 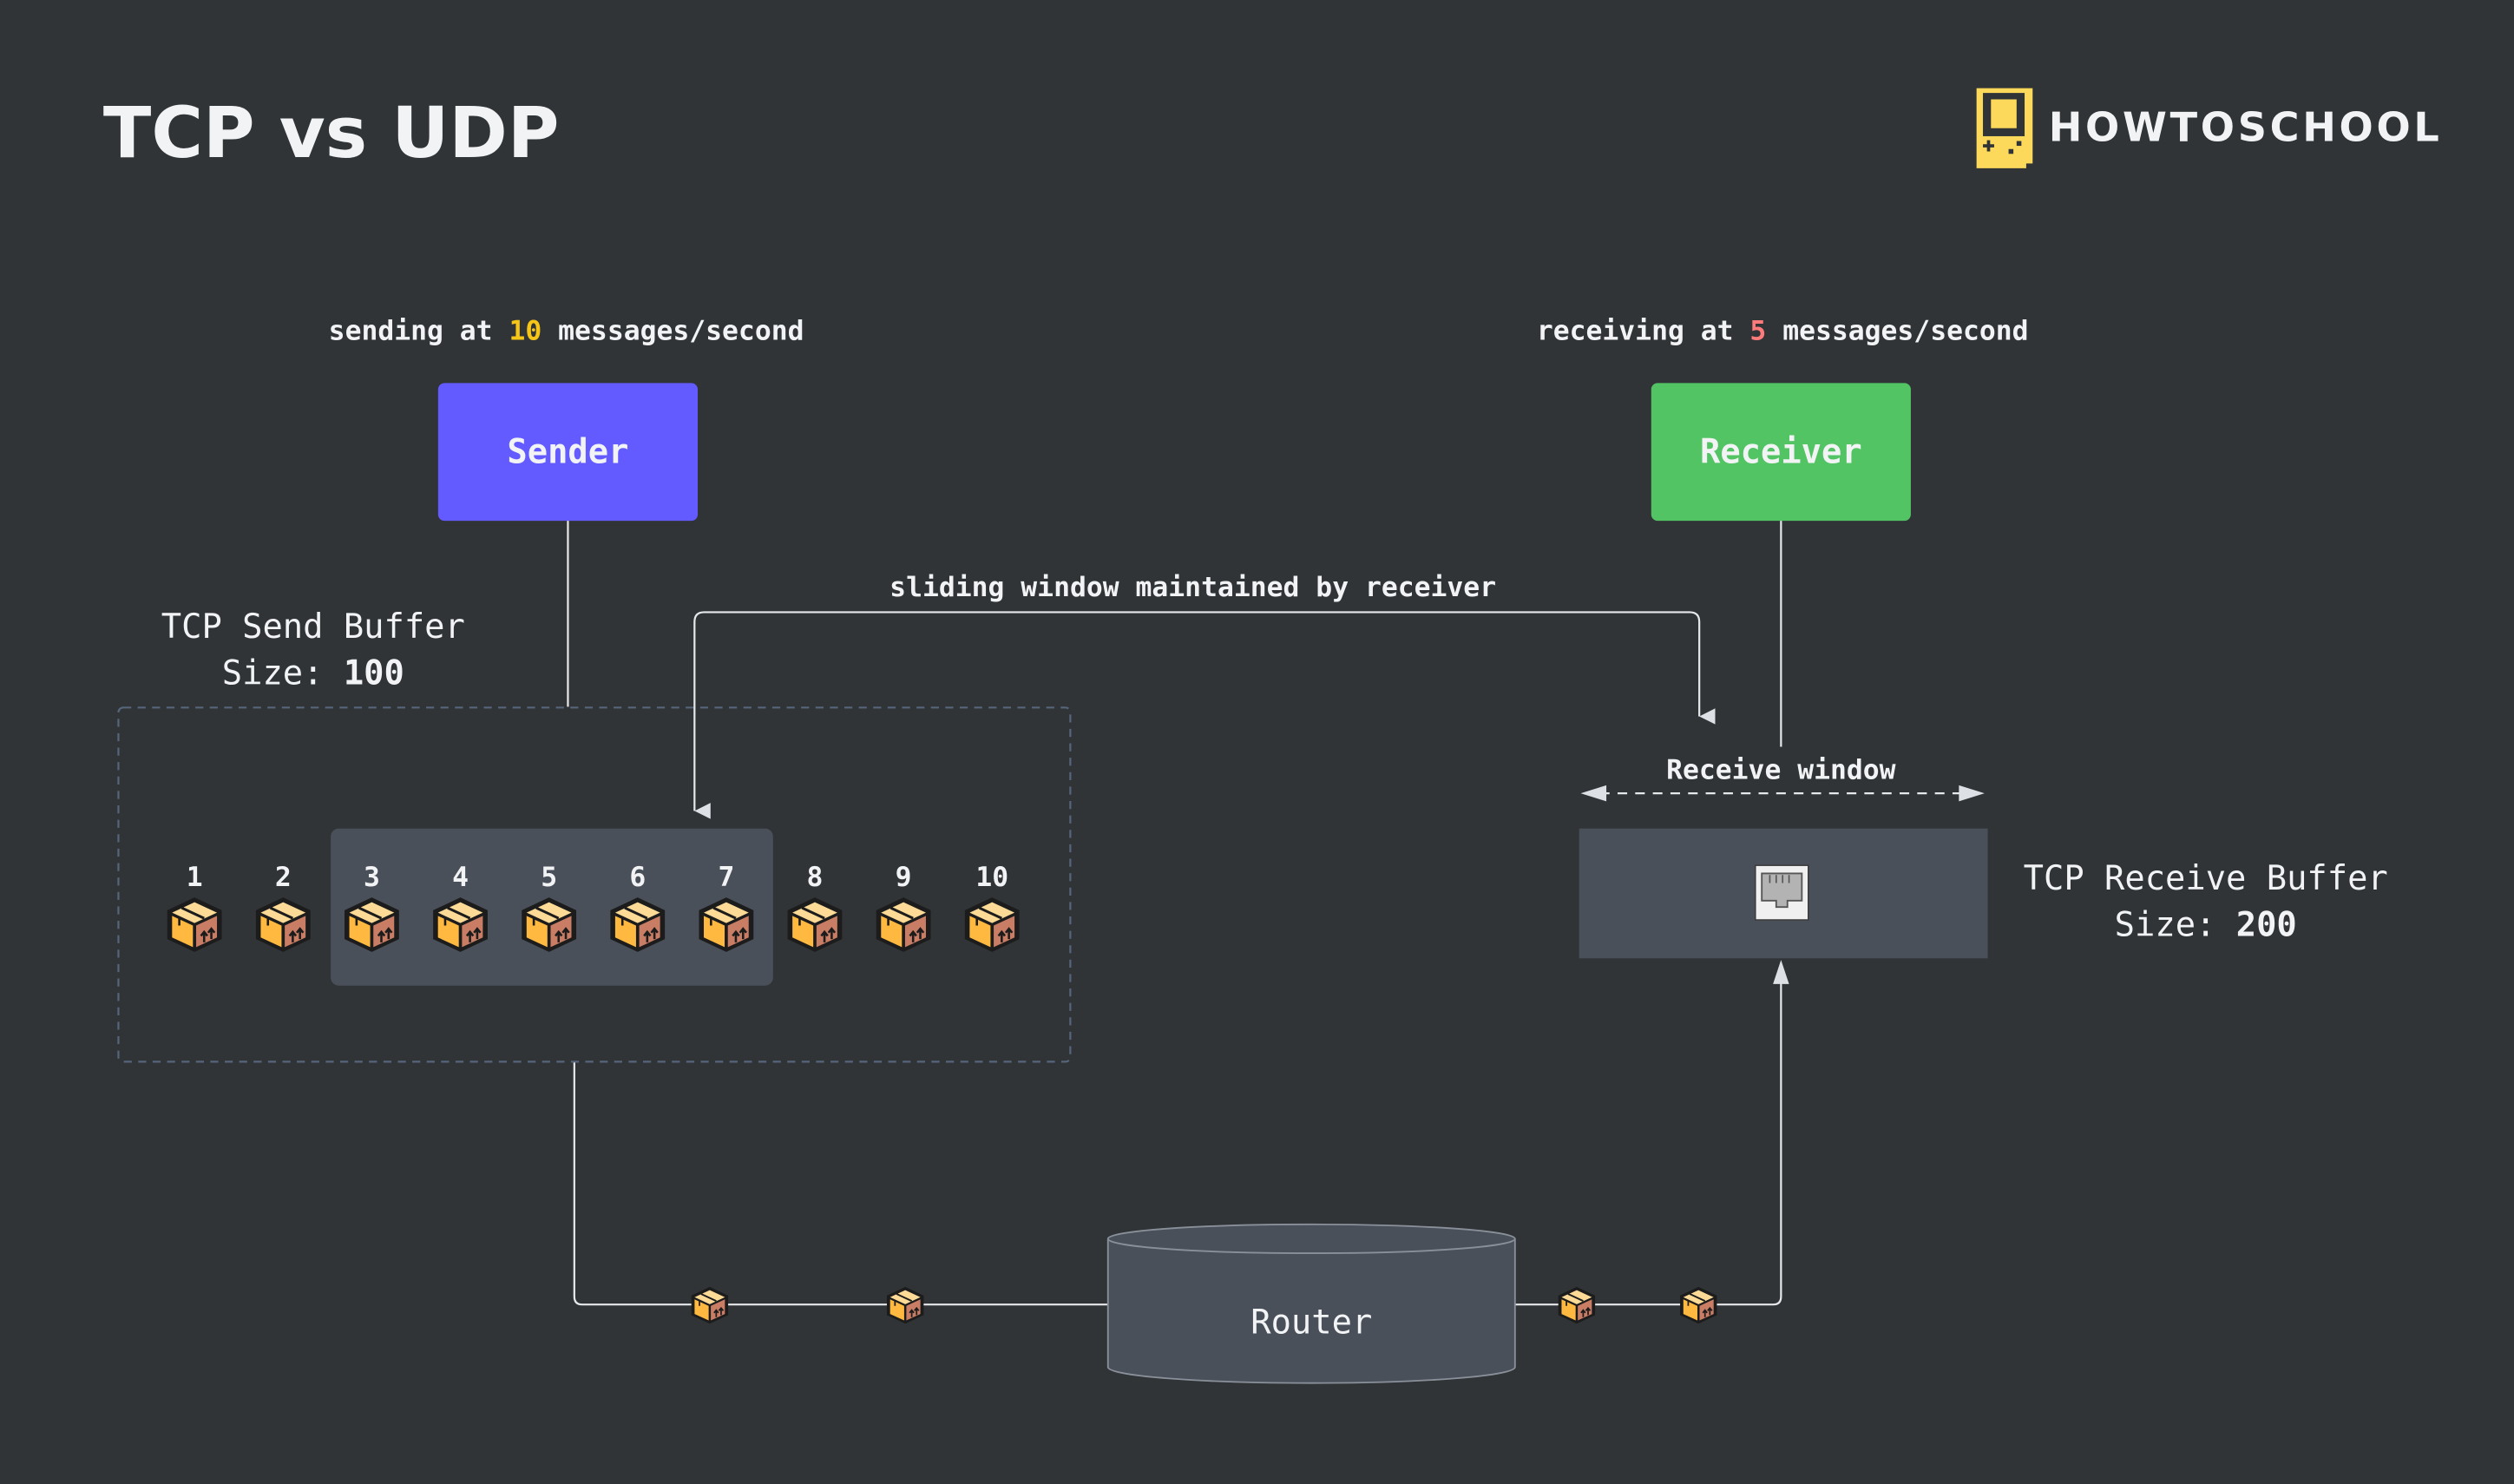 I want to click on packet-number: 5, so click(x=549, y=877).